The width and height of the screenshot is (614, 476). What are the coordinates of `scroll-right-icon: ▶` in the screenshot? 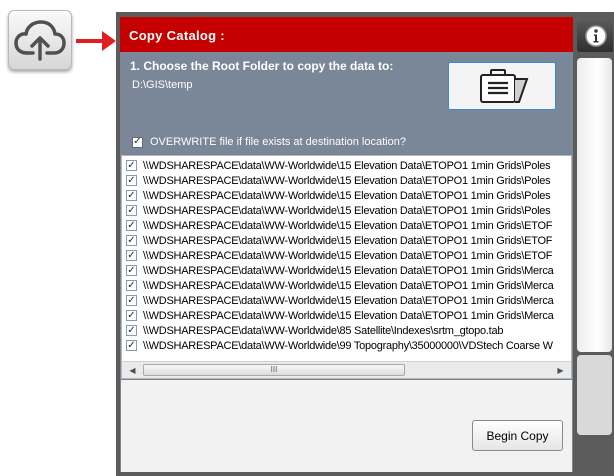 It's located at (560, 370).